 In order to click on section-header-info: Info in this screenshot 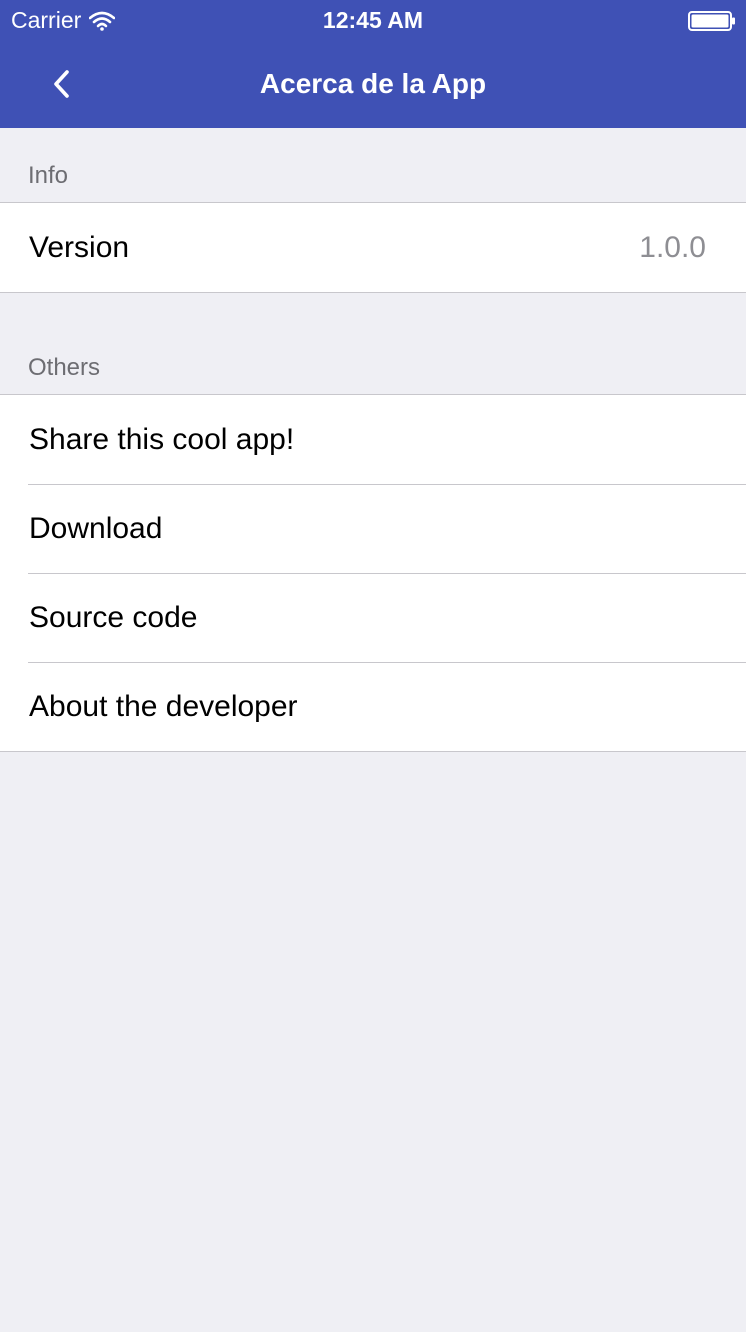, I will do `click(48, 175)`.